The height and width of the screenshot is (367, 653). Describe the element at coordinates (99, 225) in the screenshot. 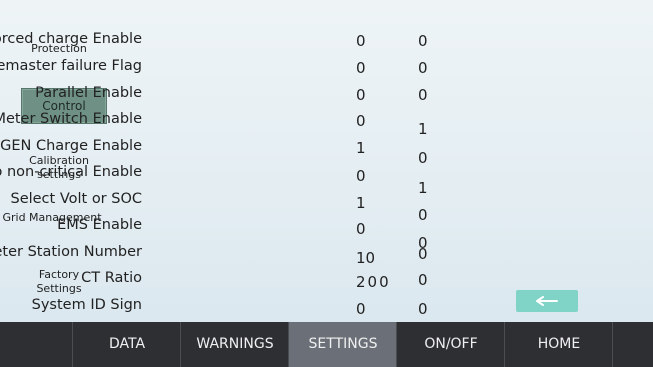

I see `setting-label: EMS Enable` at that location.